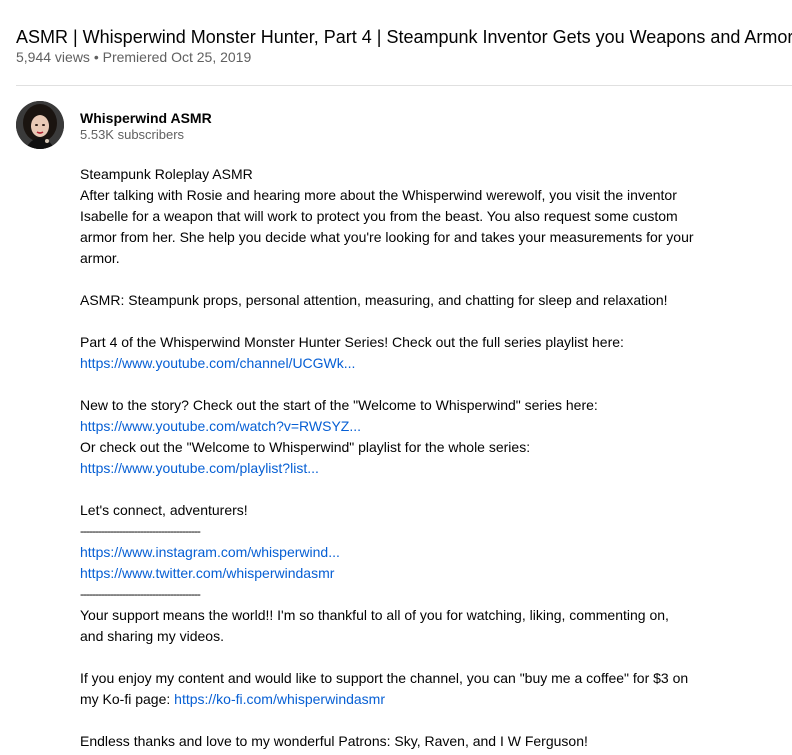 This screenshot has width=792, height=755. Describe the element at coordinates (279, 699) in the screenshot. I see `kofi-link: https://ko-fi.com/whisperwindasmr` at that location.